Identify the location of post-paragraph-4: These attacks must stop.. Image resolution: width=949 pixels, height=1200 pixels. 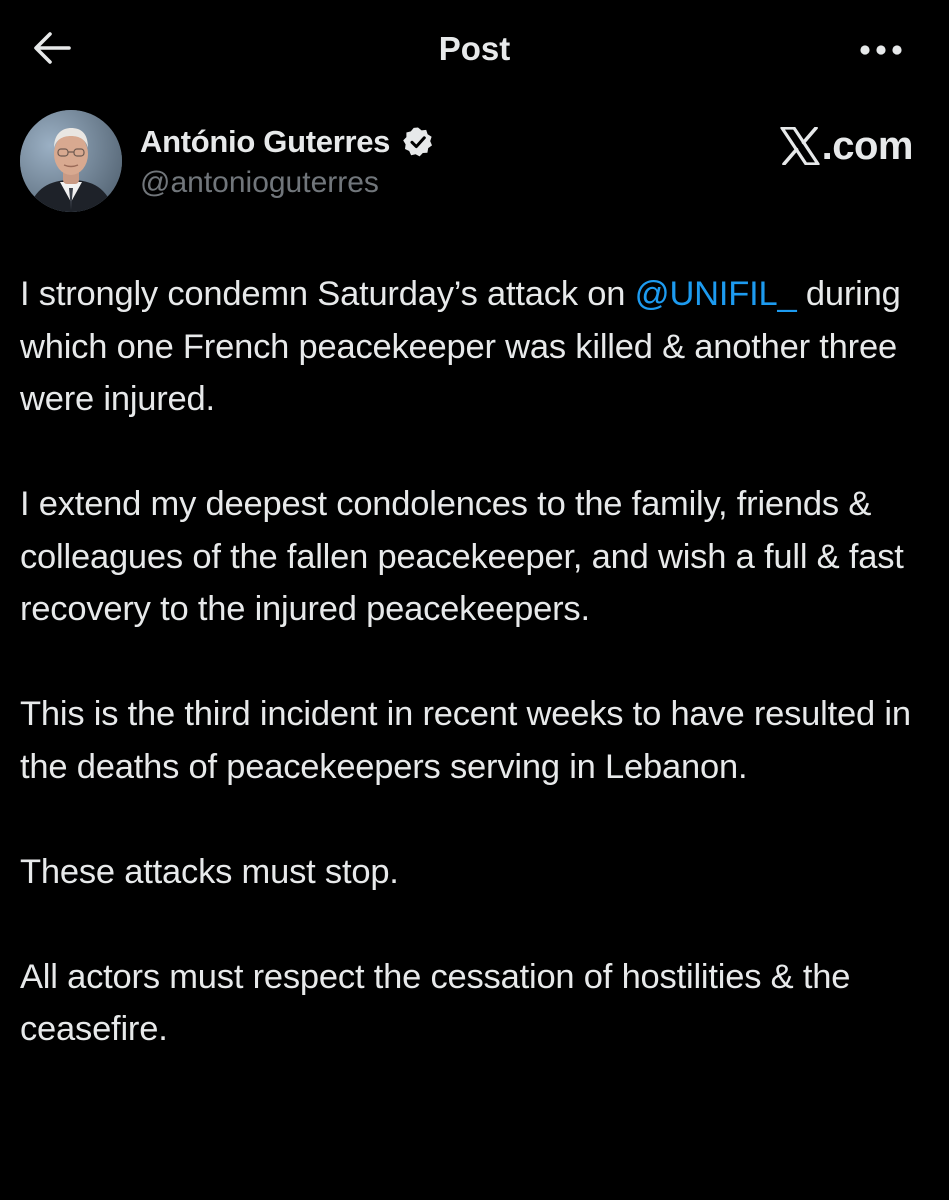
(209, 871).